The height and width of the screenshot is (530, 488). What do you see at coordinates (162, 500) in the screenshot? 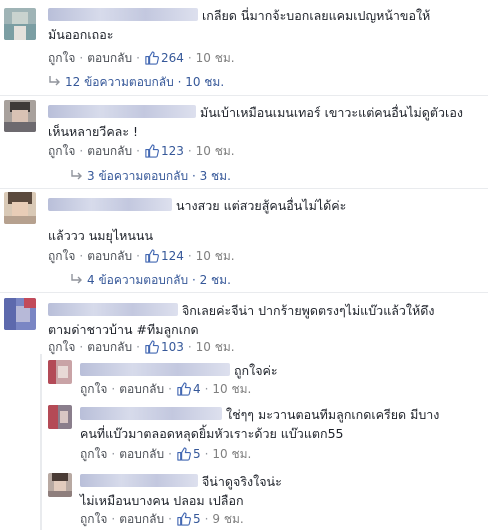
I see `reply-text-continued: ไม่เหมือนบางคน ปลอม เปลือก` at bounding box center [162, 500].